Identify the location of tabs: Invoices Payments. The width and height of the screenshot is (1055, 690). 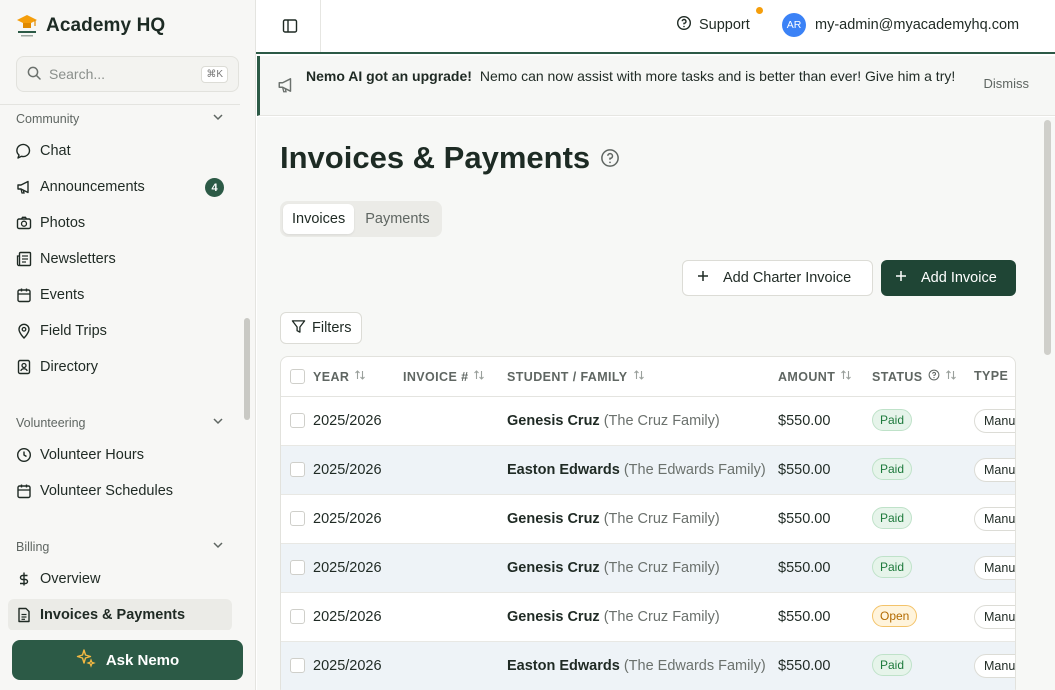
(361, 219).